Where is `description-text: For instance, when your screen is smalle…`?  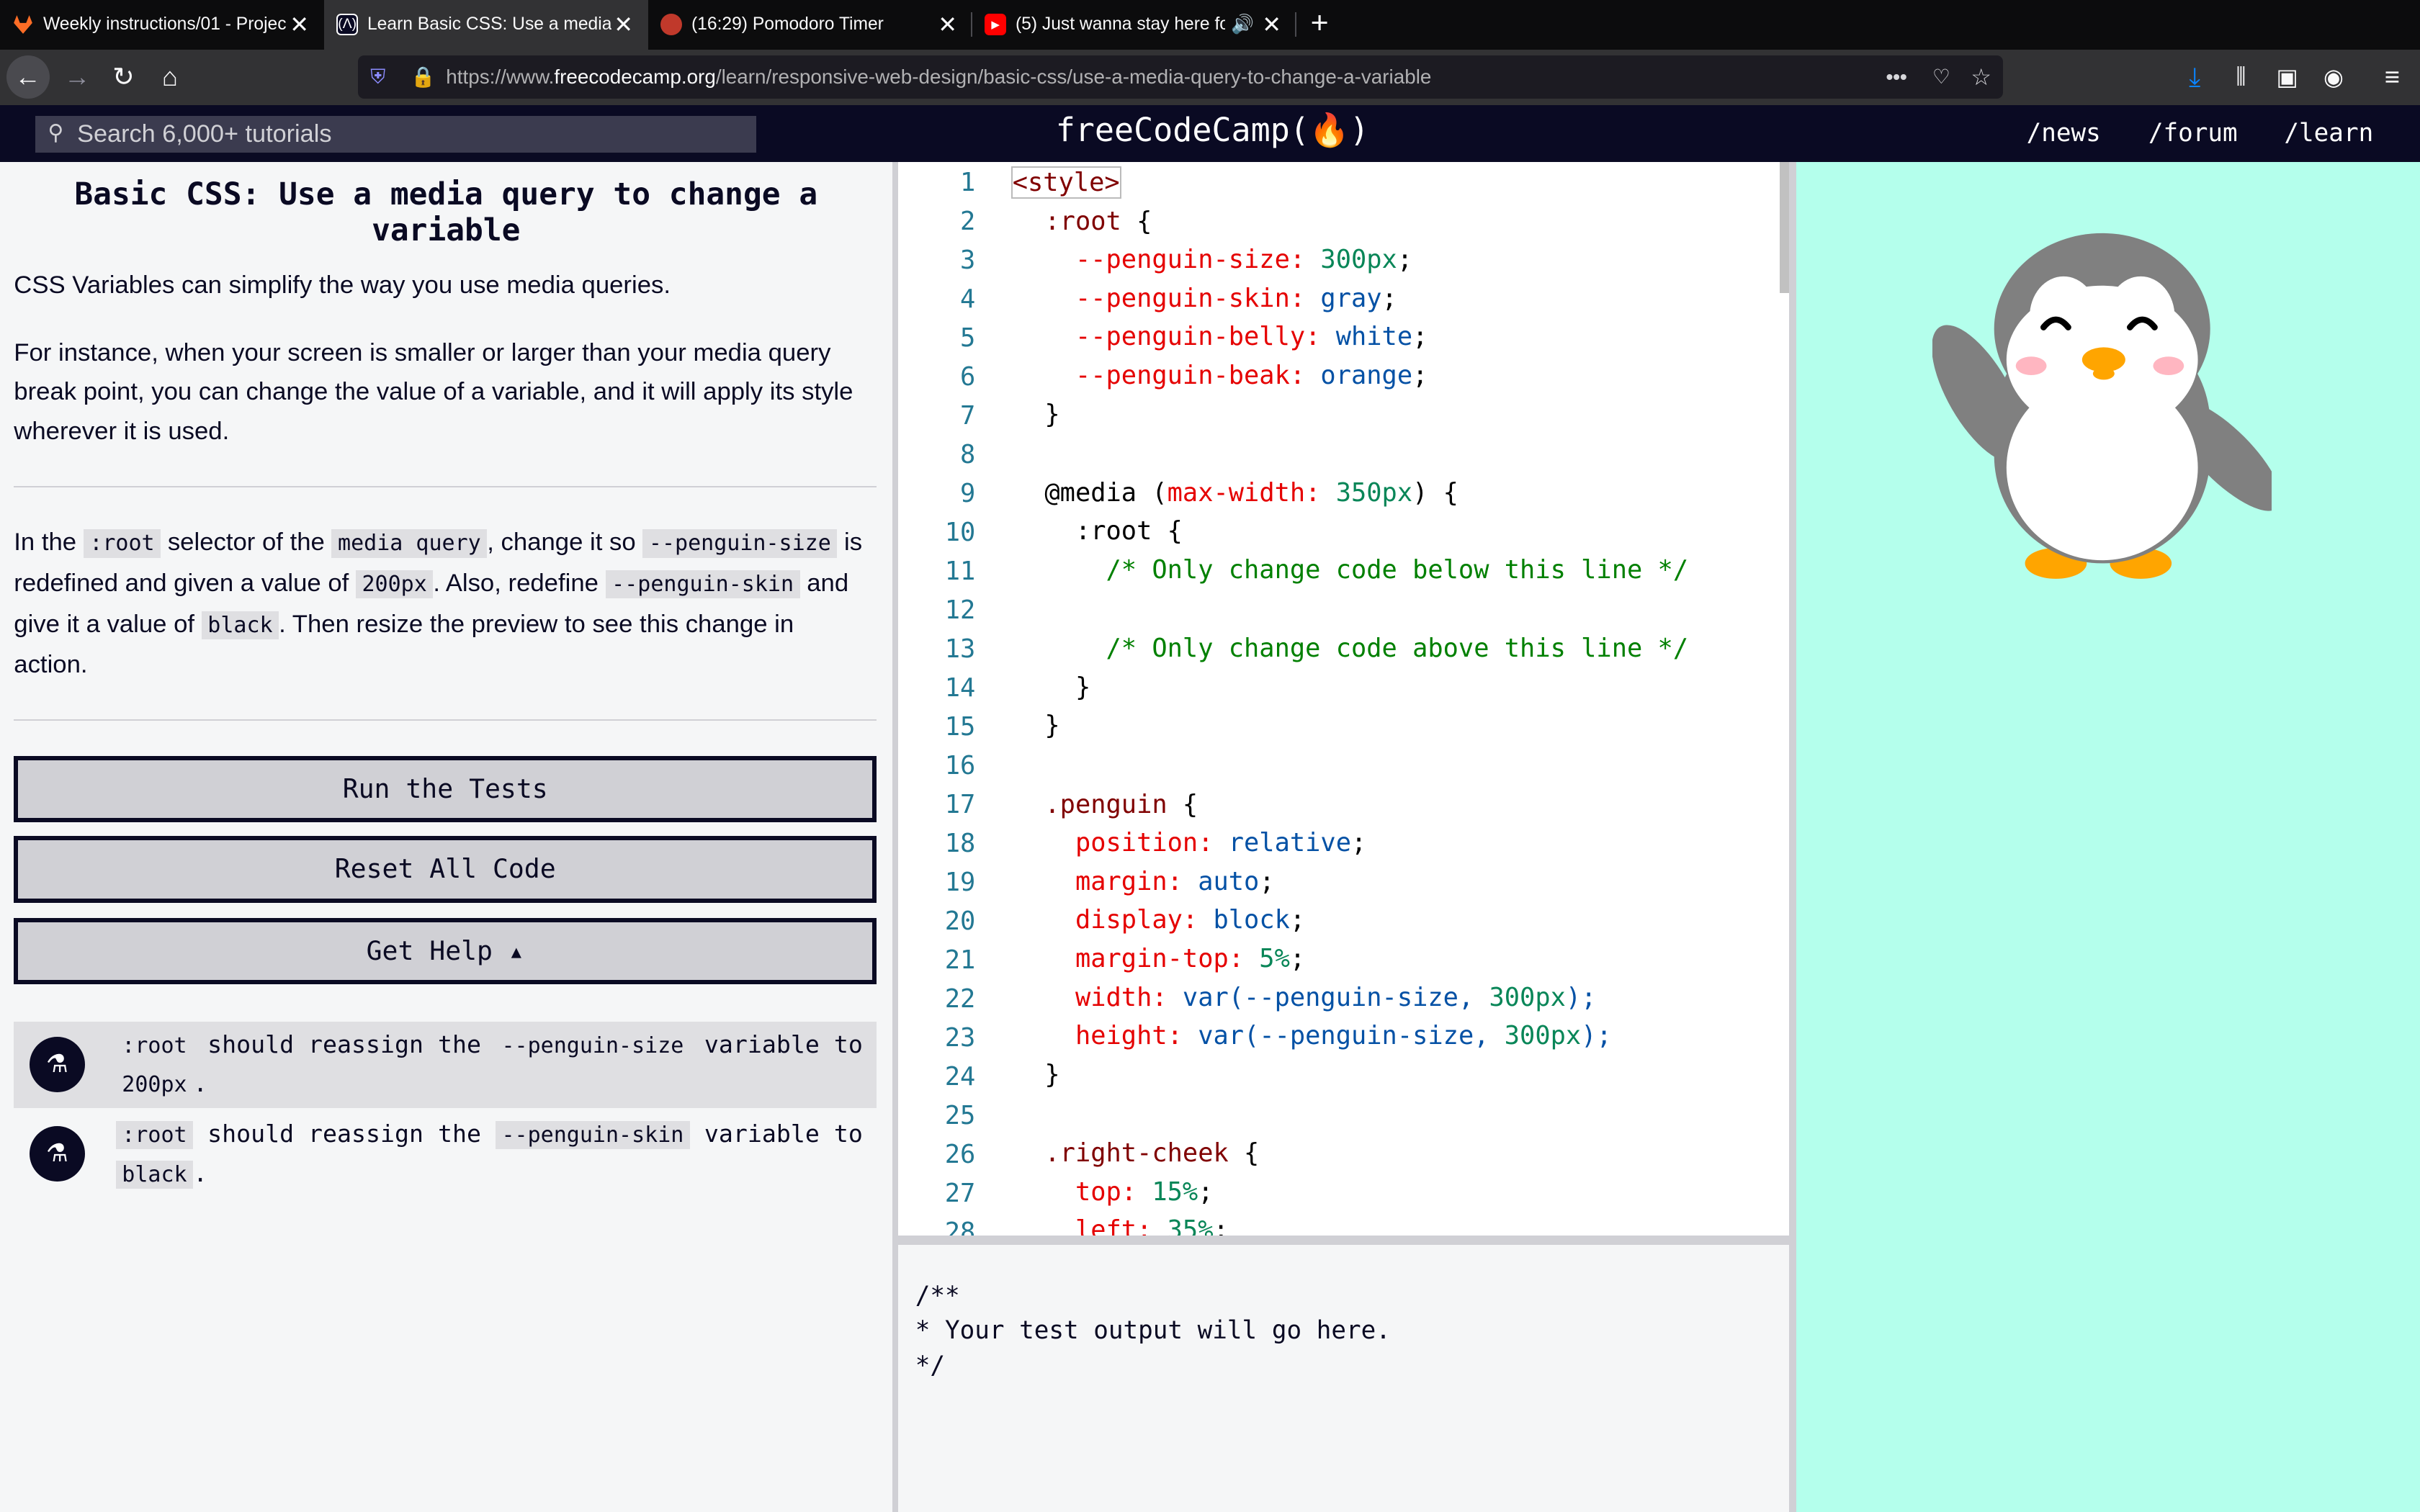 description-text: For instance, when your screen is smalle… is located at coordinates (434, 392).